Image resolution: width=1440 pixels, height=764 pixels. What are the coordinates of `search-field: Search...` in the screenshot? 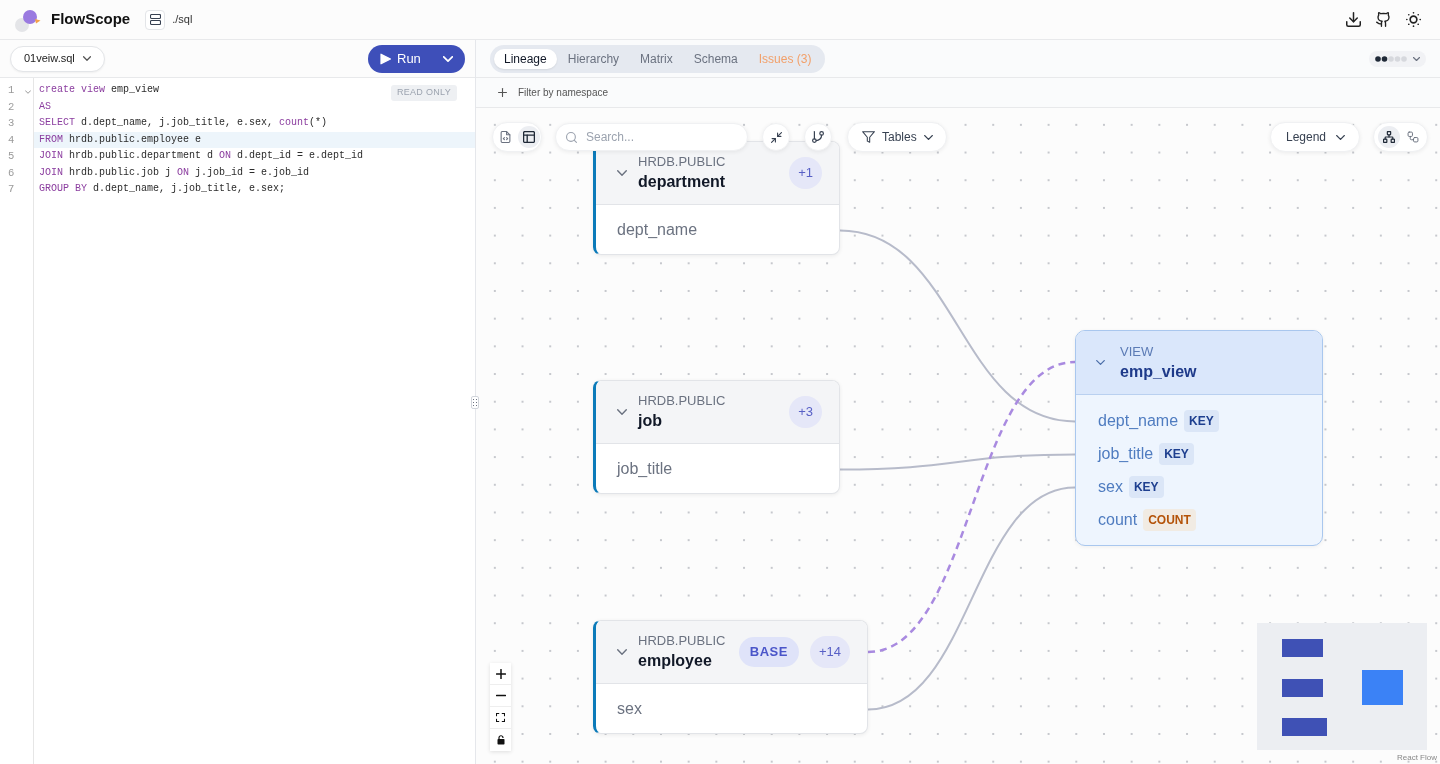 It's located at (651, 137).